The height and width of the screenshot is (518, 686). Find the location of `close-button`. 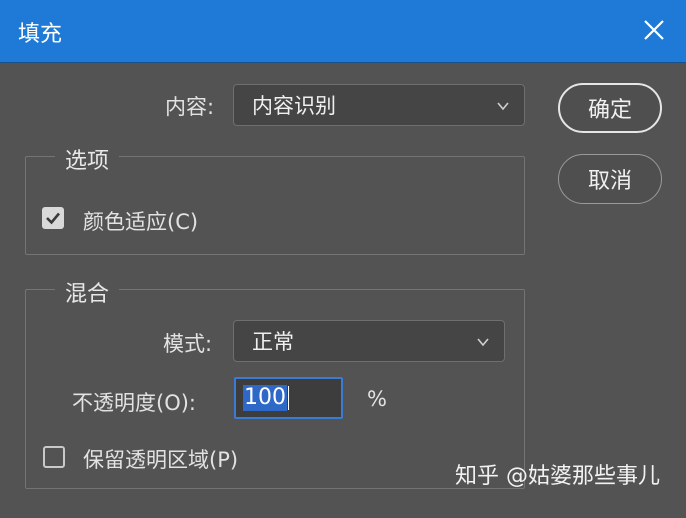

close-button is located at coordinates (654, 30).